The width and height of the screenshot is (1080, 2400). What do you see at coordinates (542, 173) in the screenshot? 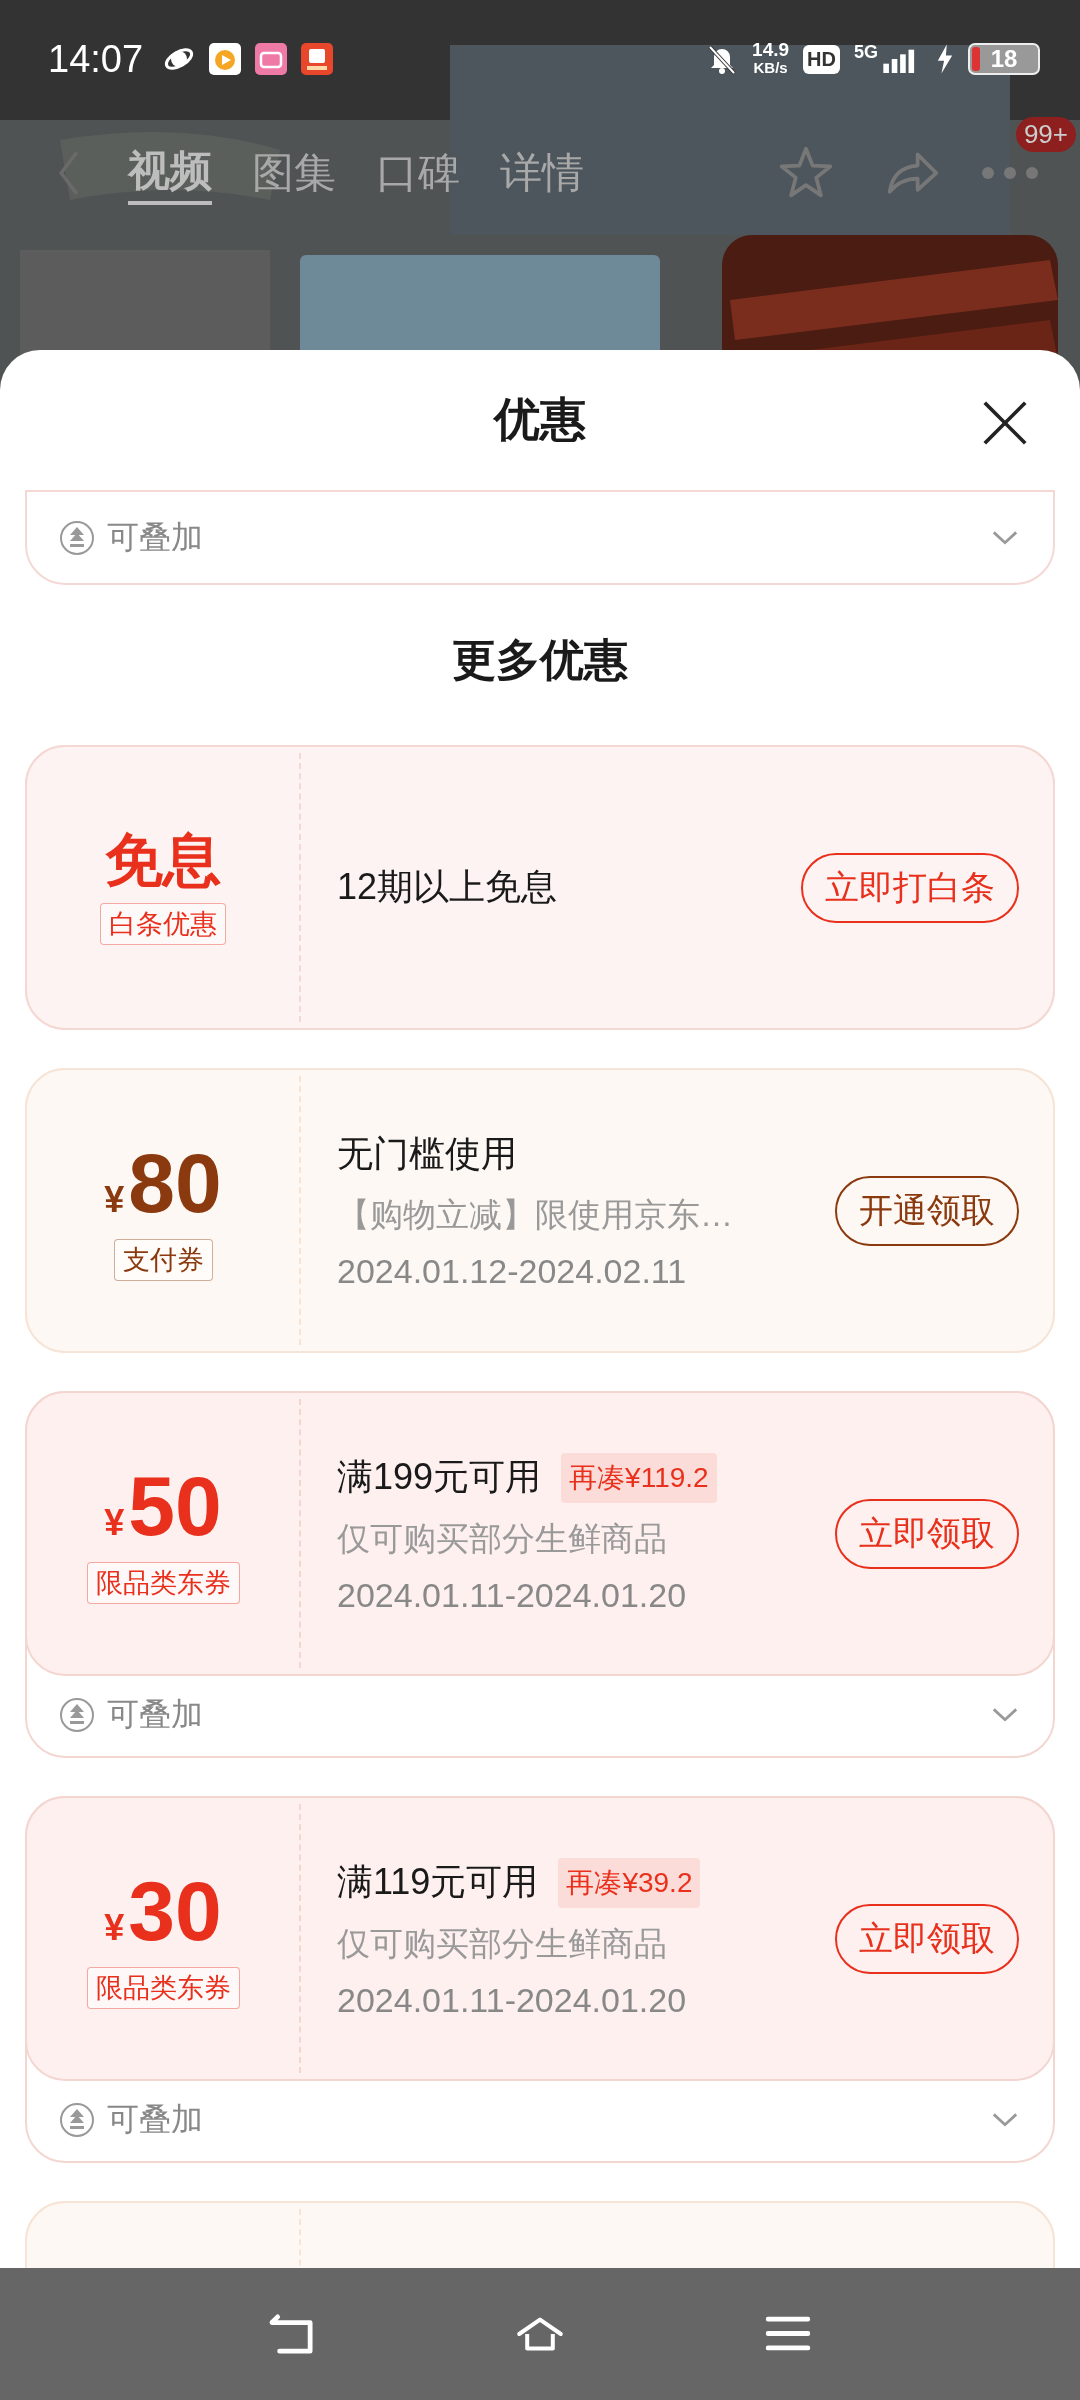
I see `nav-tab: 详情` at bounding box center [542, 173].